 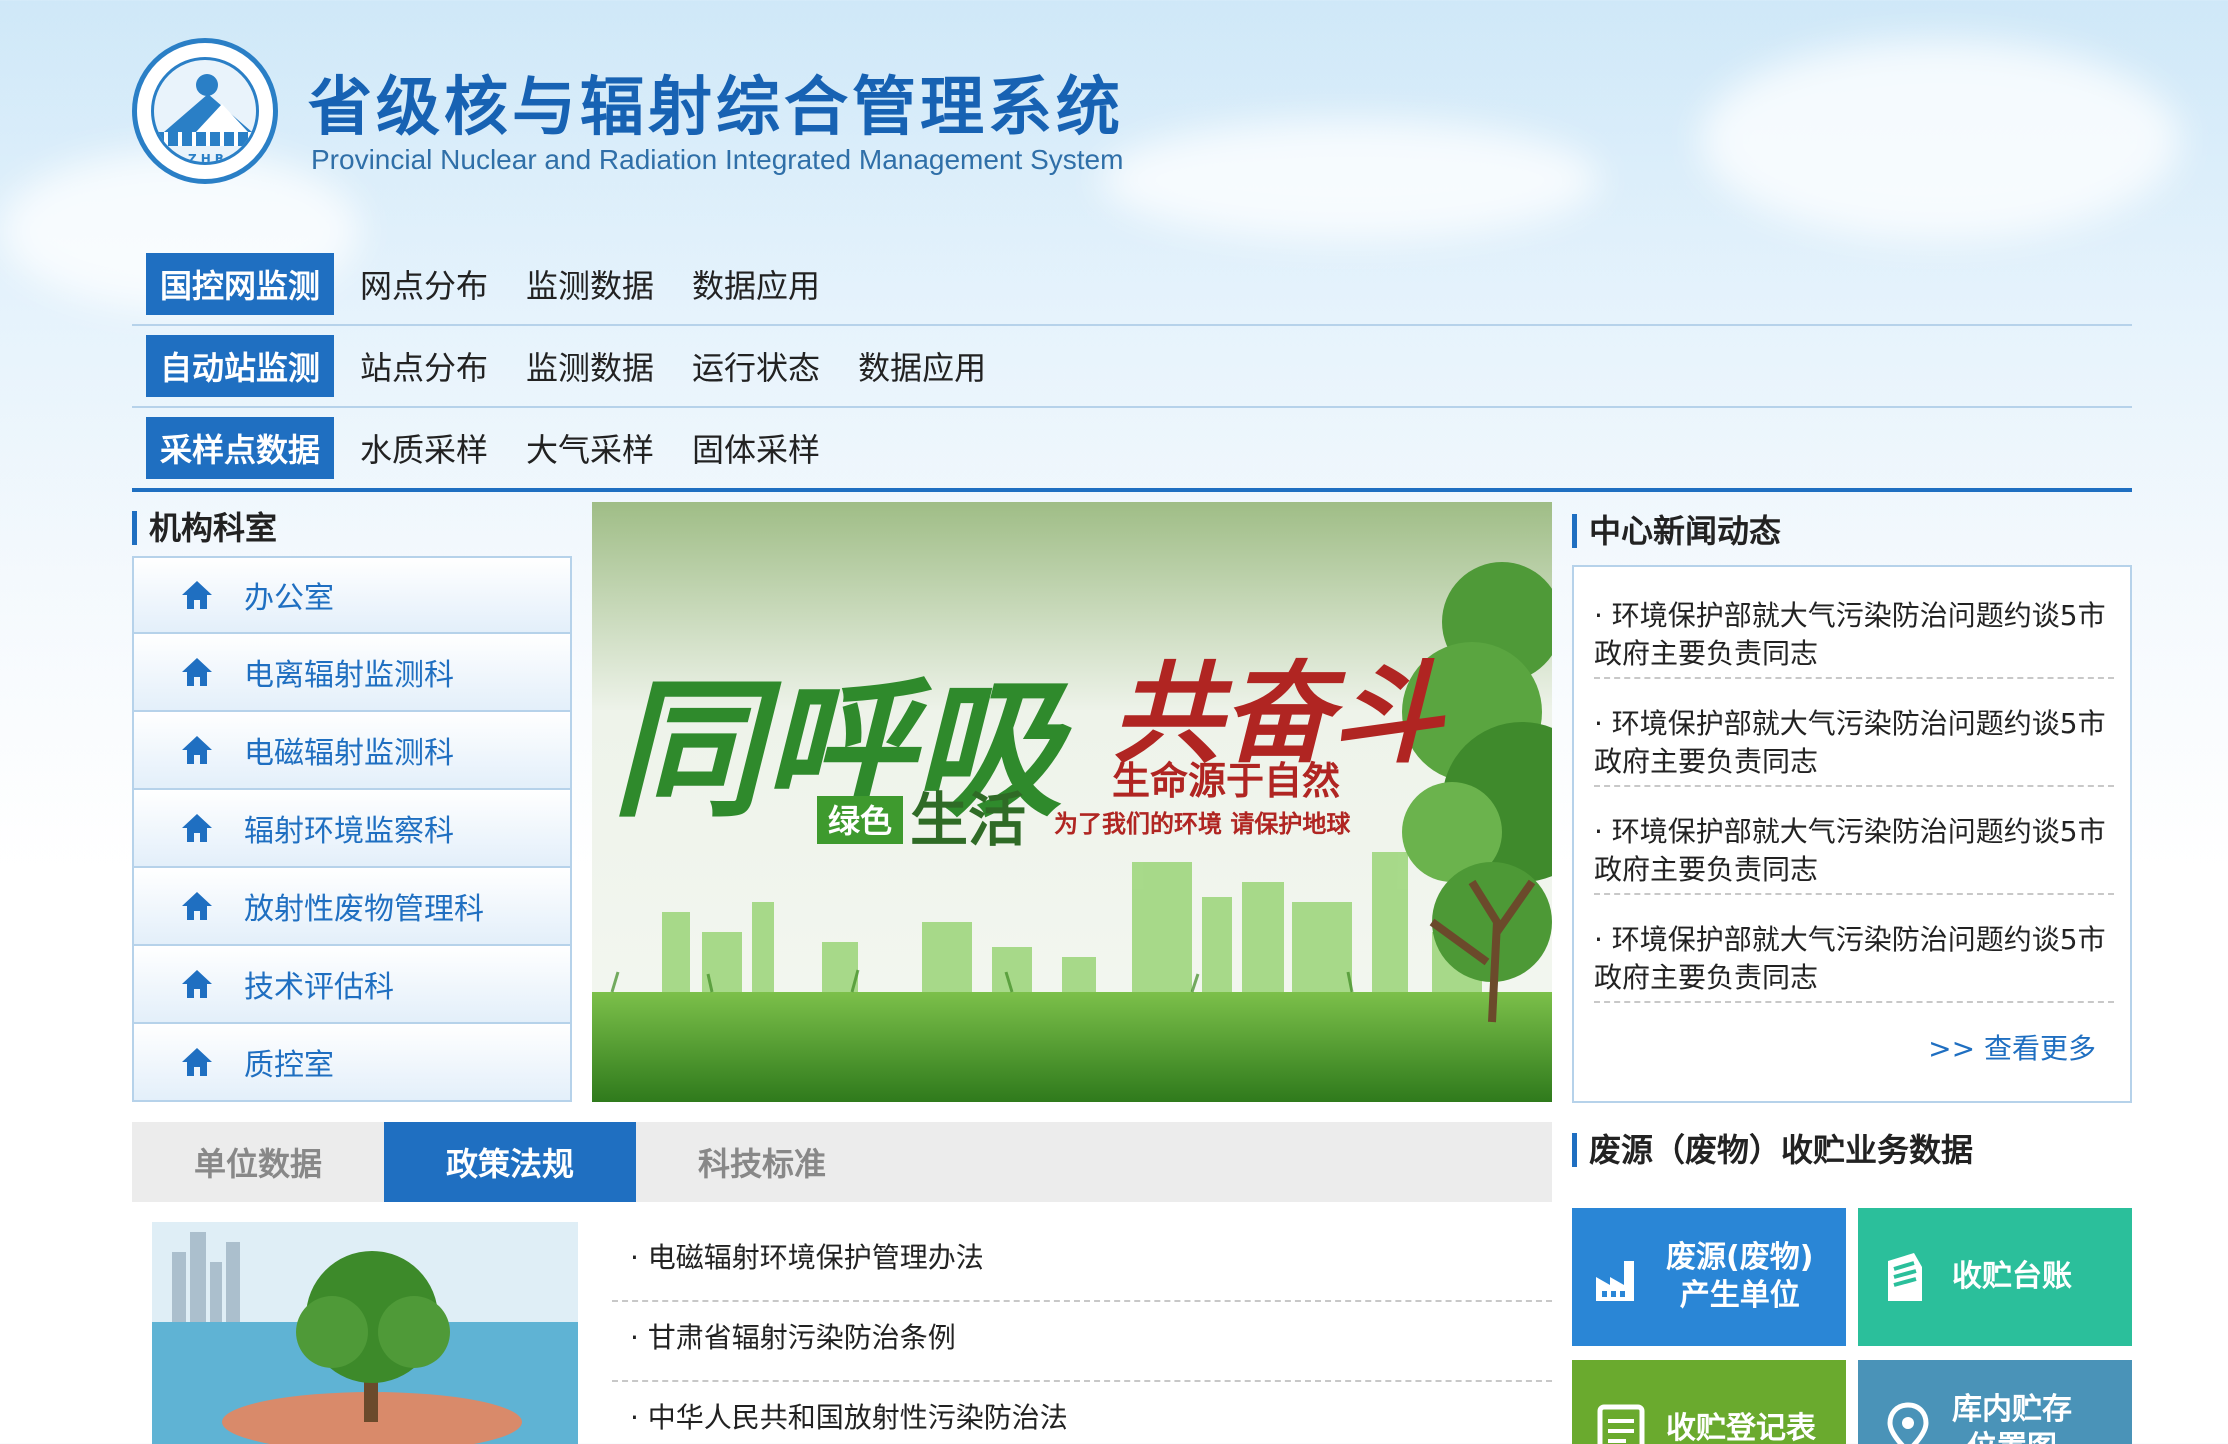 What do you see at coordinates (1082, 1413) in the screenshot?
I see `policy-item: · 中华人民共和国放射性污染防治法` at bounding box center [1082, 1413].